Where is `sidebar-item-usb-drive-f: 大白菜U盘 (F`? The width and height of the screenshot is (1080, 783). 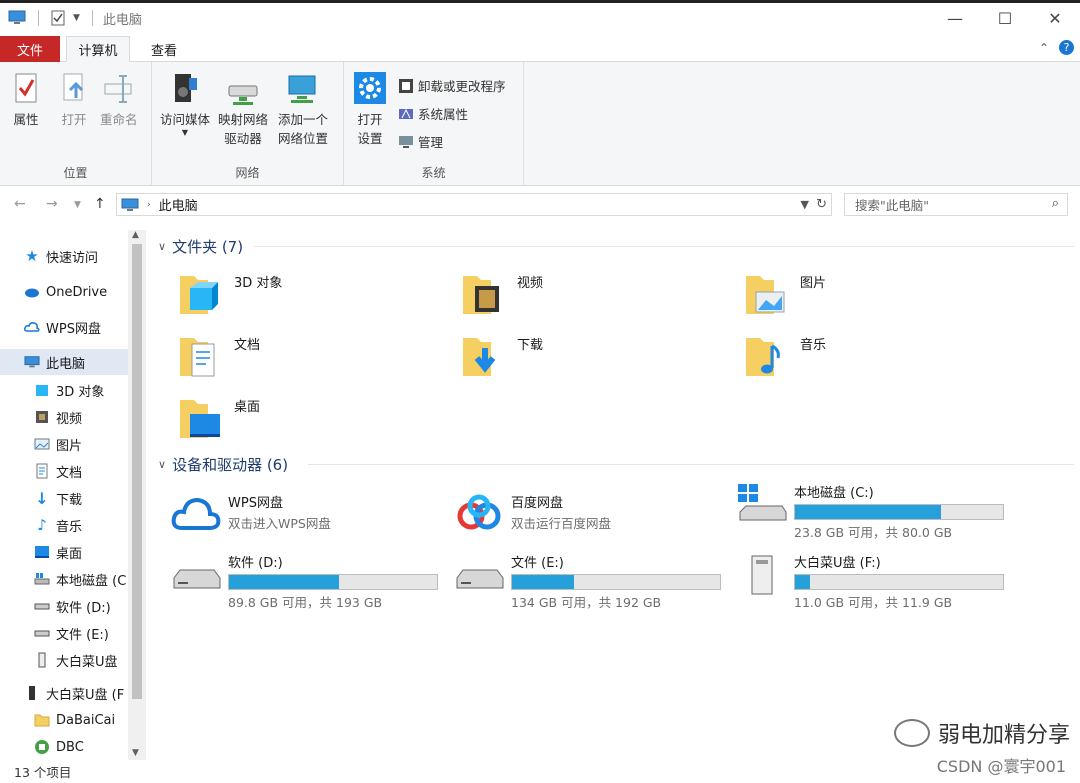 sidebar-item-usb-drive-f: 大白菜U盘 (F is located at coordinates (74, 693).